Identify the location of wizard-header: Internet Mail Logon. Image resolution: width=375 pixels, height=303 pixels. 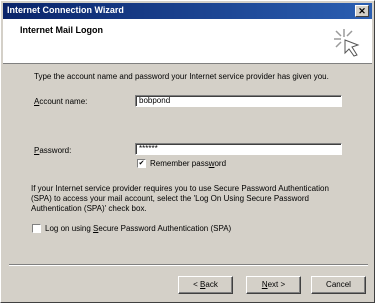
(187, 41).